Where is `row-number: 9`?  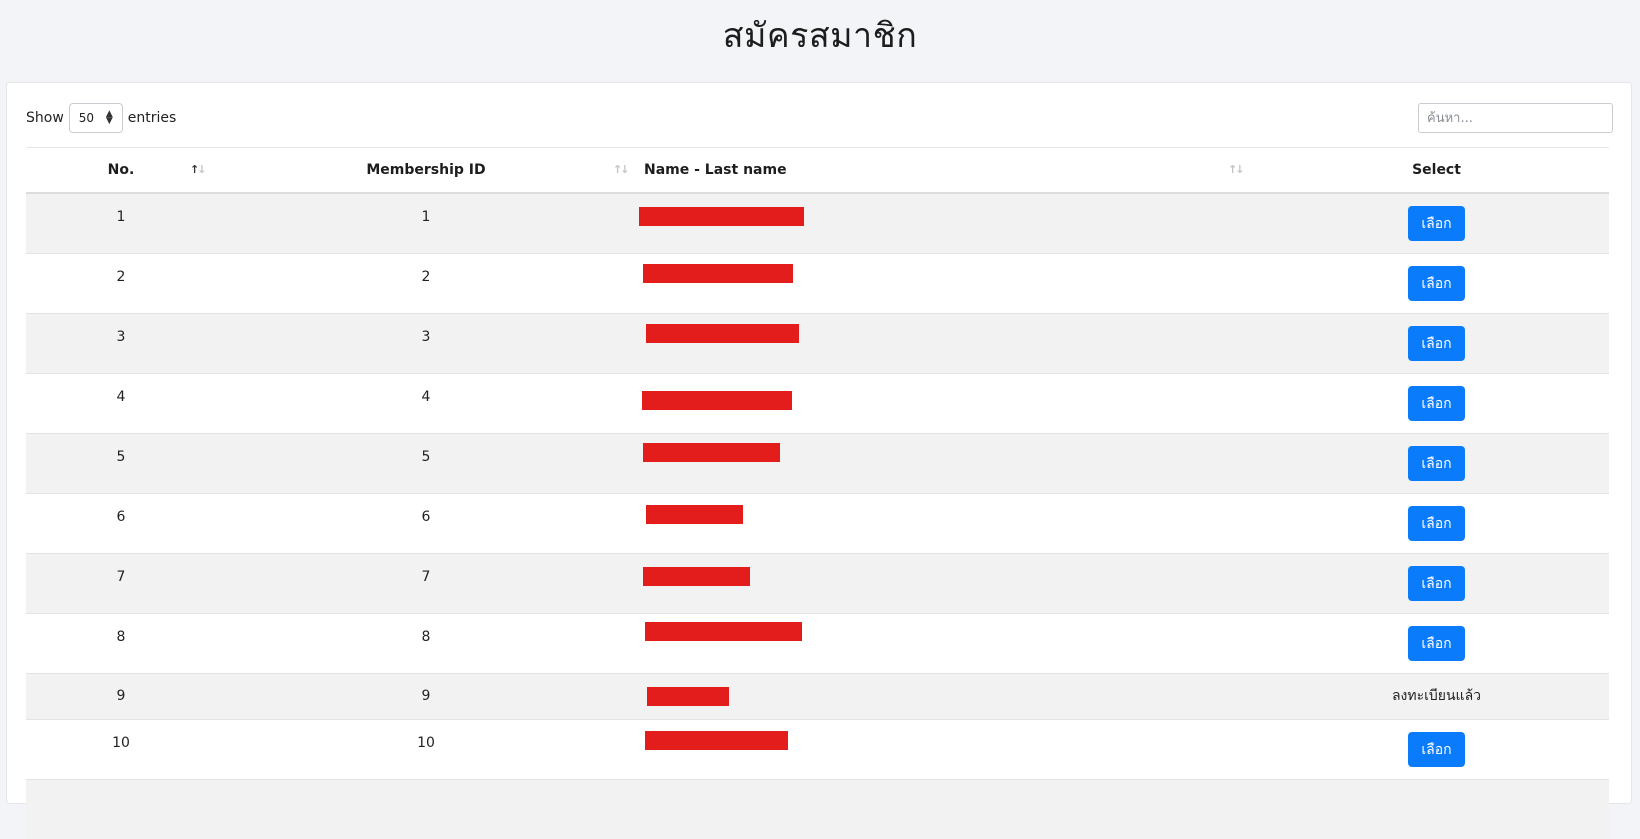
row-number: 9 is located at coordinates (121, 696).